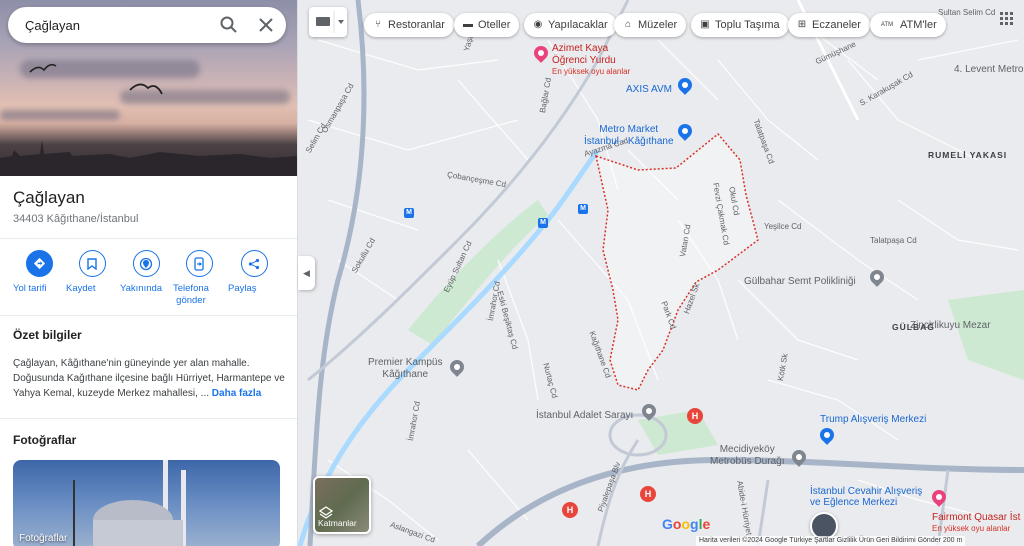 The width and height of the screenshot is (1024, 546). I want to click on send-to-phone-button: Telefona gönder, so click(199, 278).